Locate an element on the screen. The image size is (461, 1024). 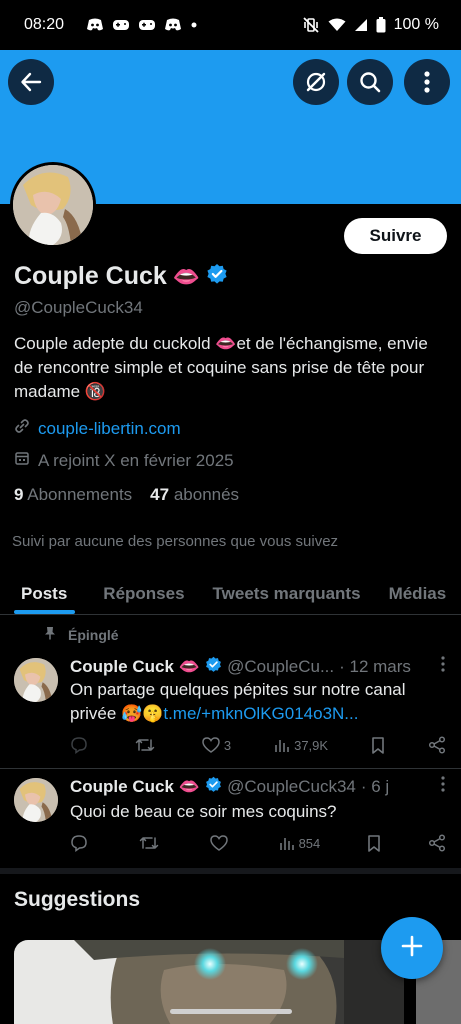
reply-icon is located at coordinates (79, 745).